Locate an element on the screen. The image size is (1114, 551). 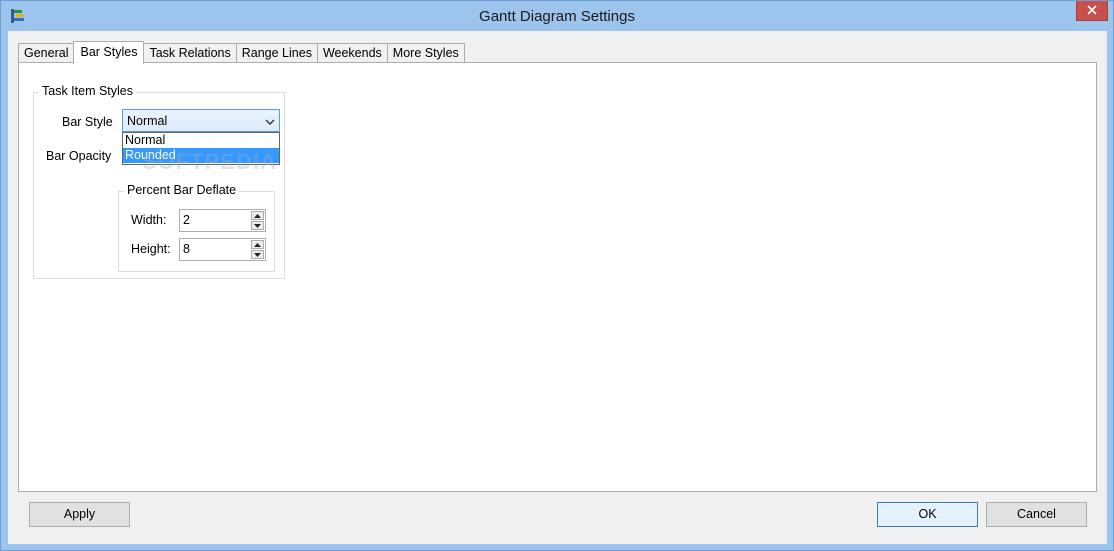
close-button is located at coordinates (1092, 11).